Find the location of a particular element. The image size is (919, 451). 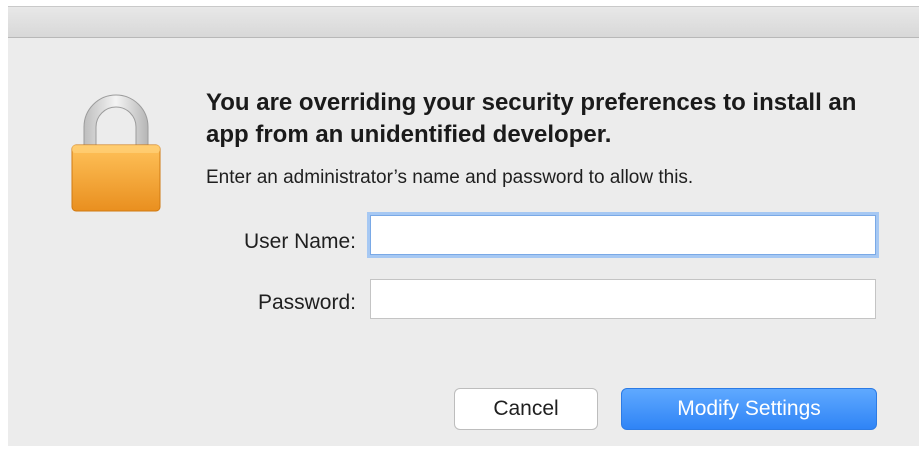

modify-settings-button: Modify Settings is located at coordinates (749, 409).